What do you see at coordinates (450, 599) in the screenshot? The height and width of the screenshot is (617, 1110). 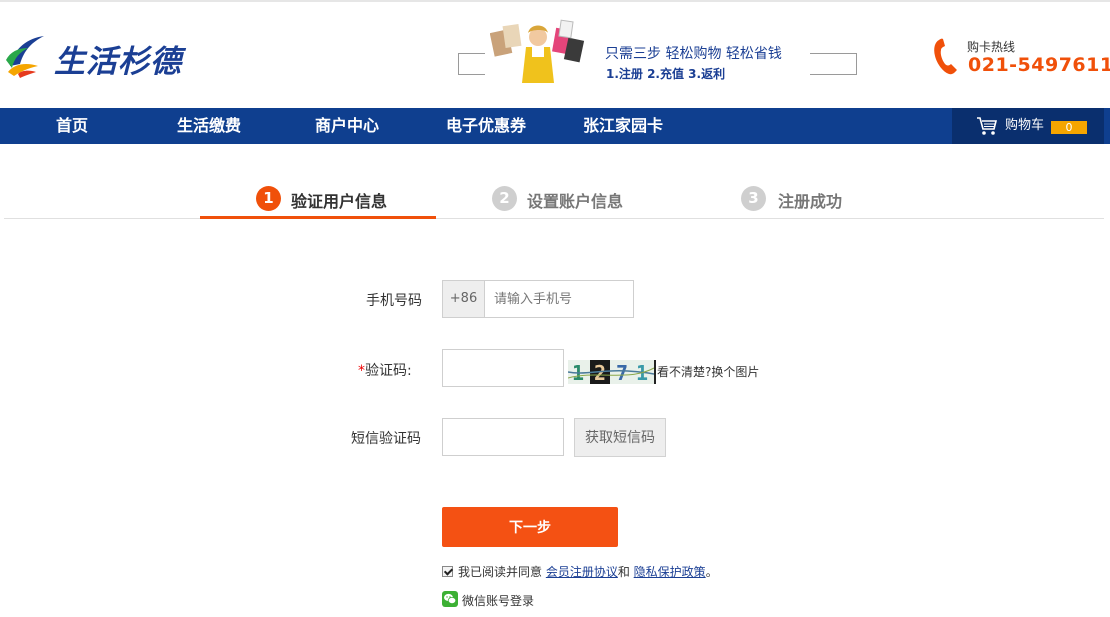 I see `wechat-icon` at bounding box center [450, 599].